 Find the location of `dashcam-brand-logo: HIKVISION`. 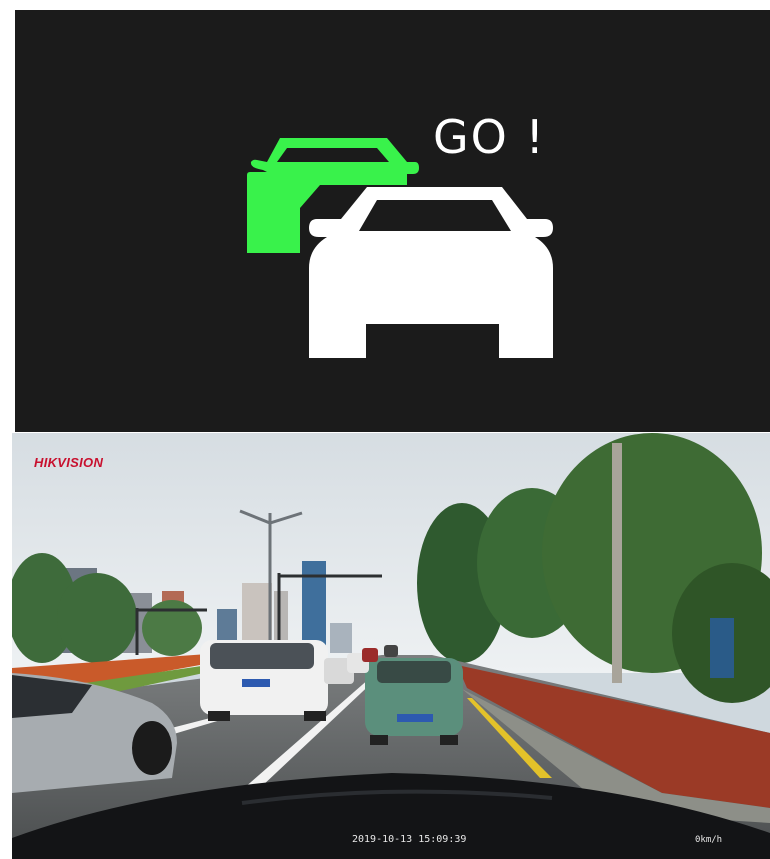

dashcam-brand-logo: HIKVISION is located at coordinates (69, 462).